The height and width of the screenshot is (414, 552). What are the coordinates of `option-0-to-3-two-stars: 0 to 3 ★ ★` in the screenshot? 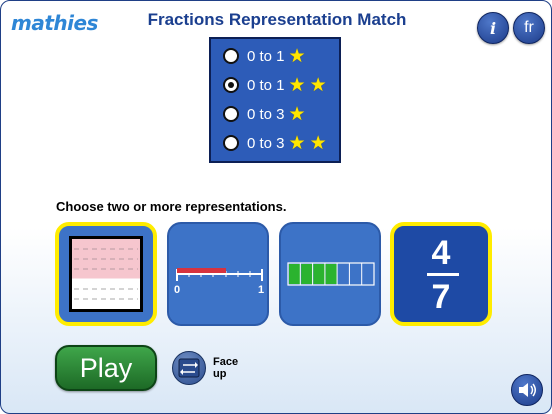 It's located at (275, 143).